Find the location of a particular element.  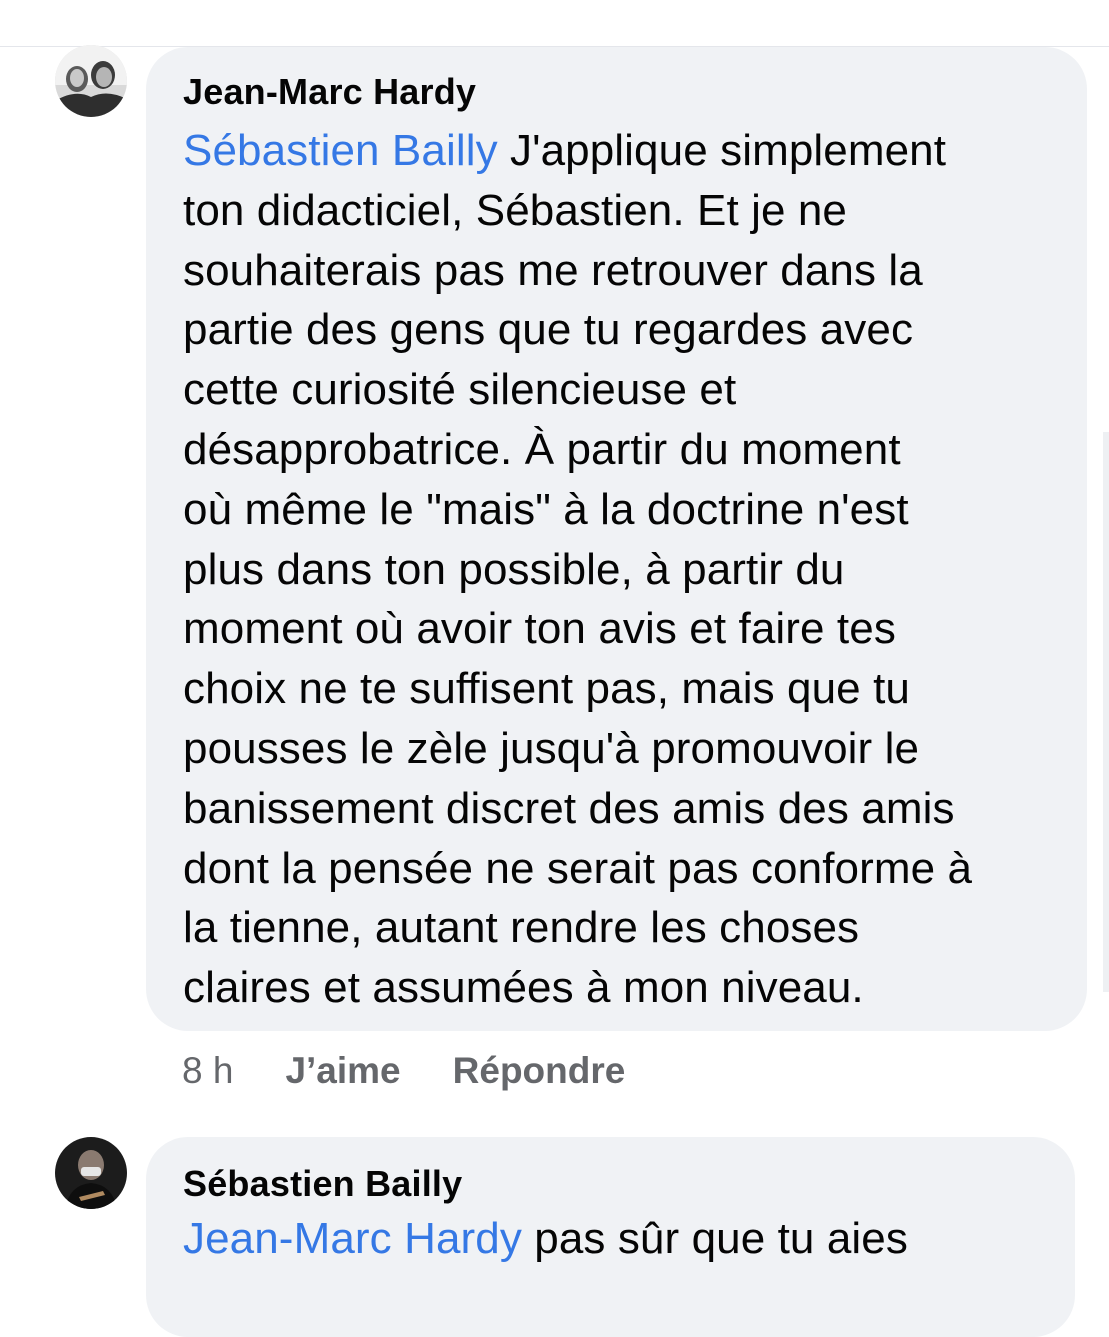

comment-line: ton didacticiel, Sébastien. Et je ne is located at coordinates (515, 210).